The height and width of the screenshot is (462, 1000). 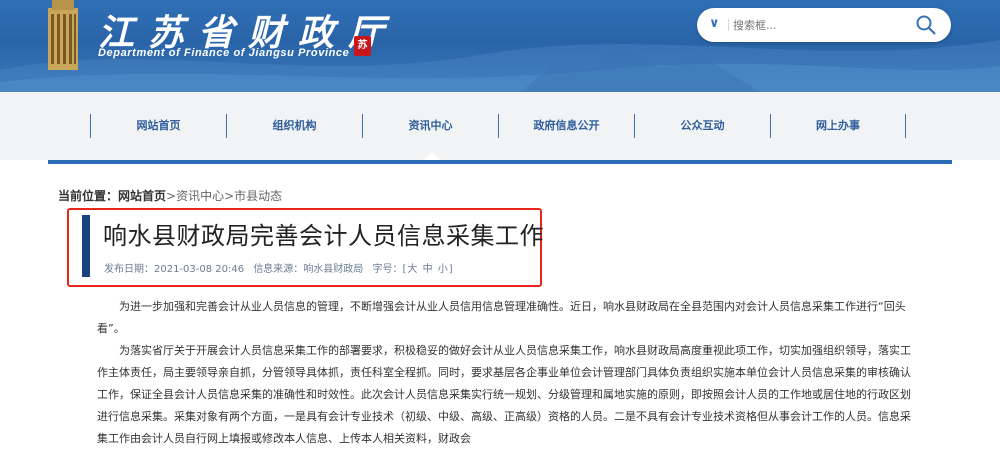 What do you see at coordinates (200, 196) in the screenshot?
I see `breadcrumb-news-center-link: 资讯中心` at bounding box center [200, 196].